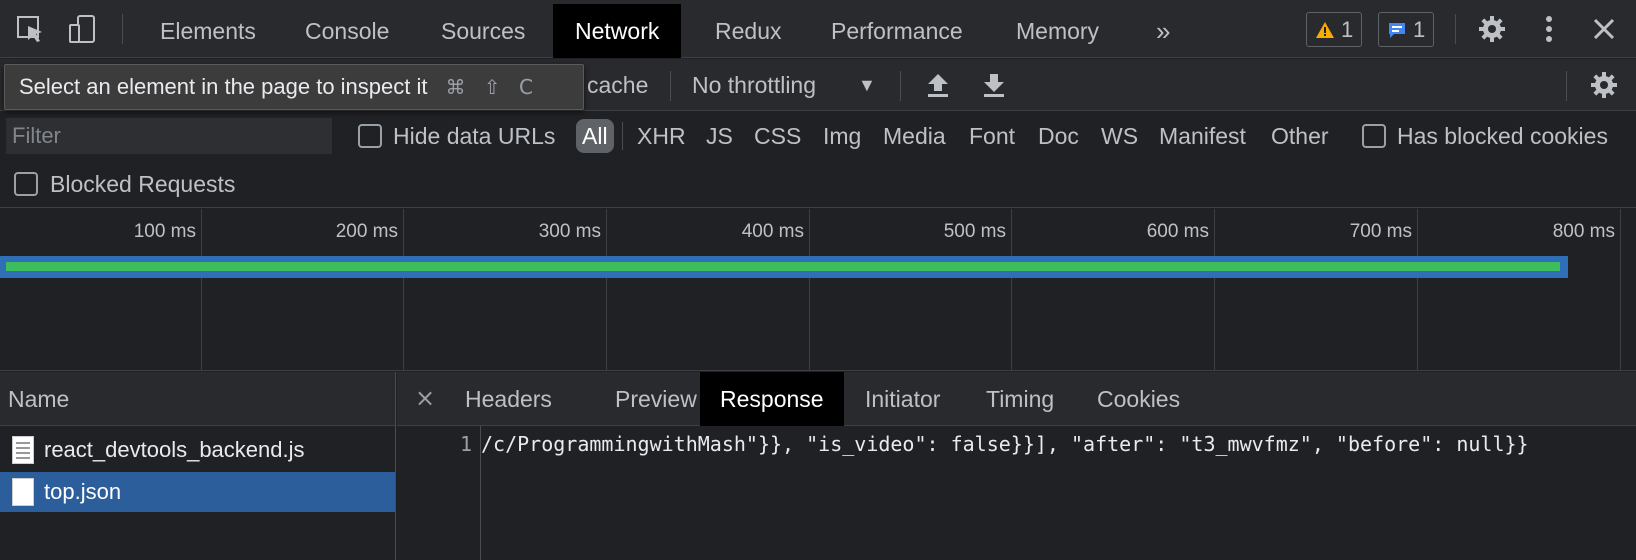  I want to click on tab-redux: Redux, so click(748, 31).